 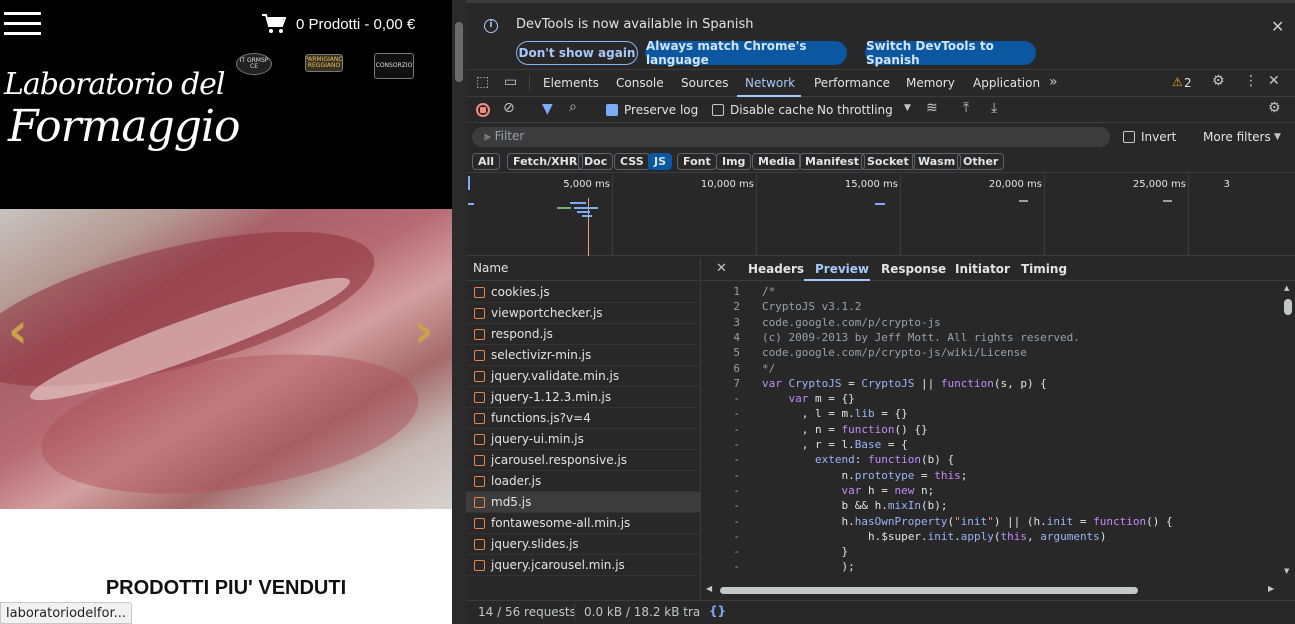 I want to click on request-row: fontawesome-all.min.js, so click(x=583, y=523).